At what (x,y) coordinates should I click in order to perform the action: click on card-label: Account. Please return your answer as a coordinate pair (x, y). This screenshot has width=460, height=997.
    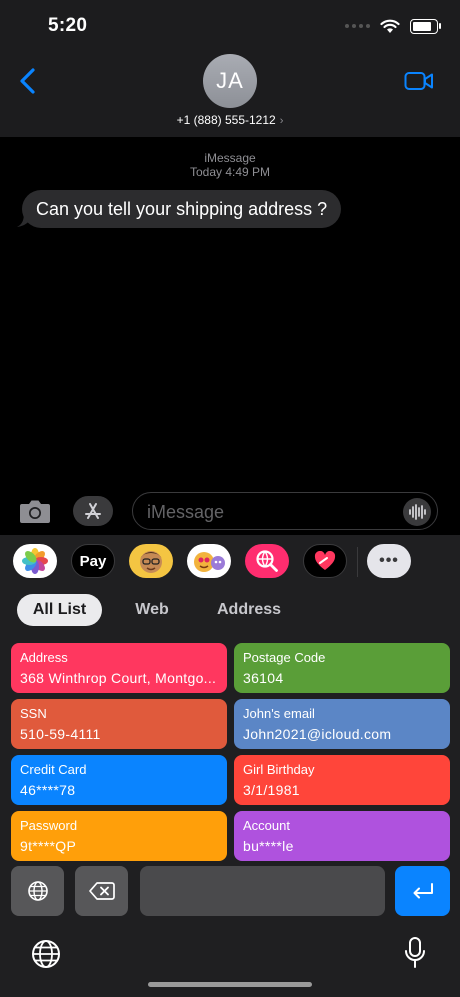
    Looking at the image, I should click on (266, 825).